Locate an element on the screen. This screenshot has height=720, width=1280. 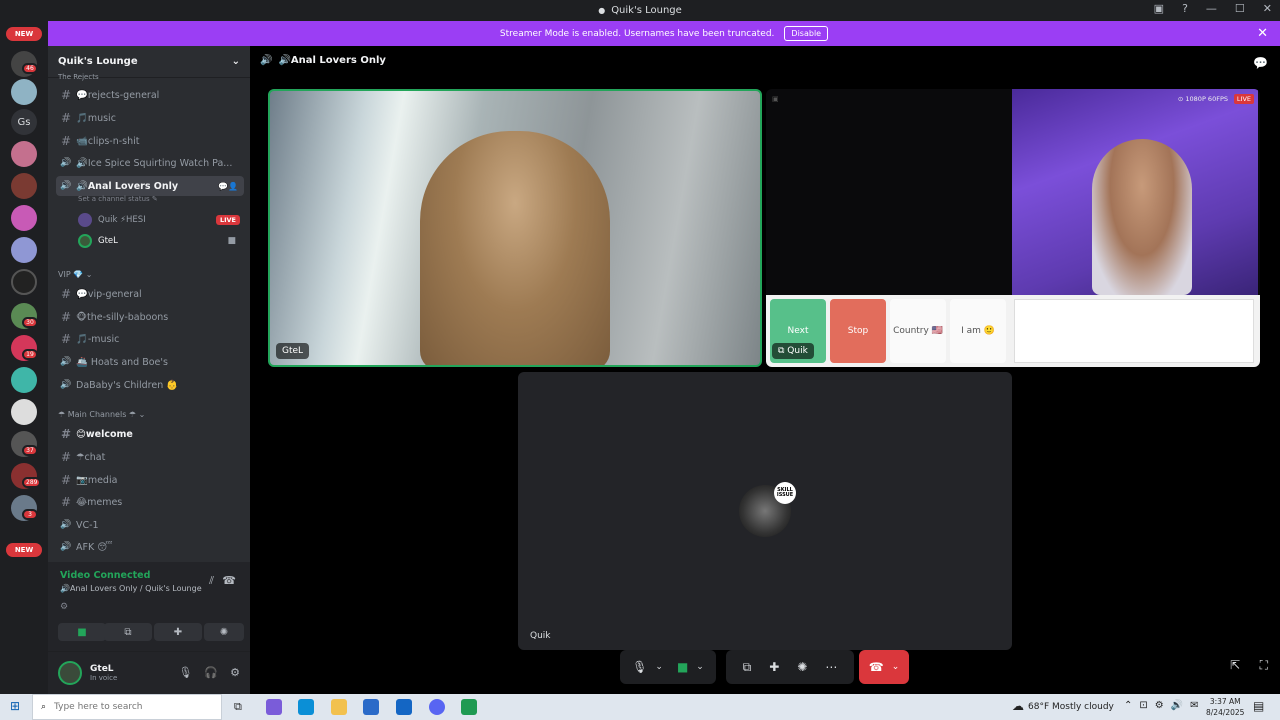
inbox-icon: ▣ is located at coordinates (1159, 8).